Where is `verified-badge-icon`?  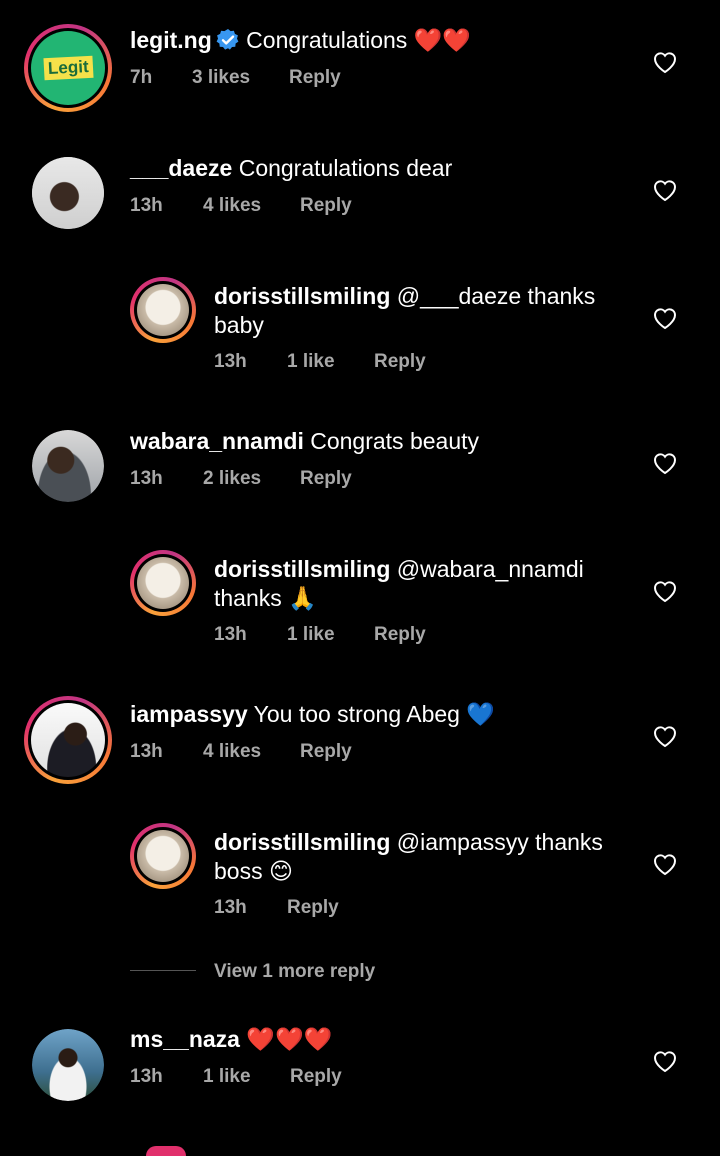
verified-badge-icon is located at coordinates (227, 39).